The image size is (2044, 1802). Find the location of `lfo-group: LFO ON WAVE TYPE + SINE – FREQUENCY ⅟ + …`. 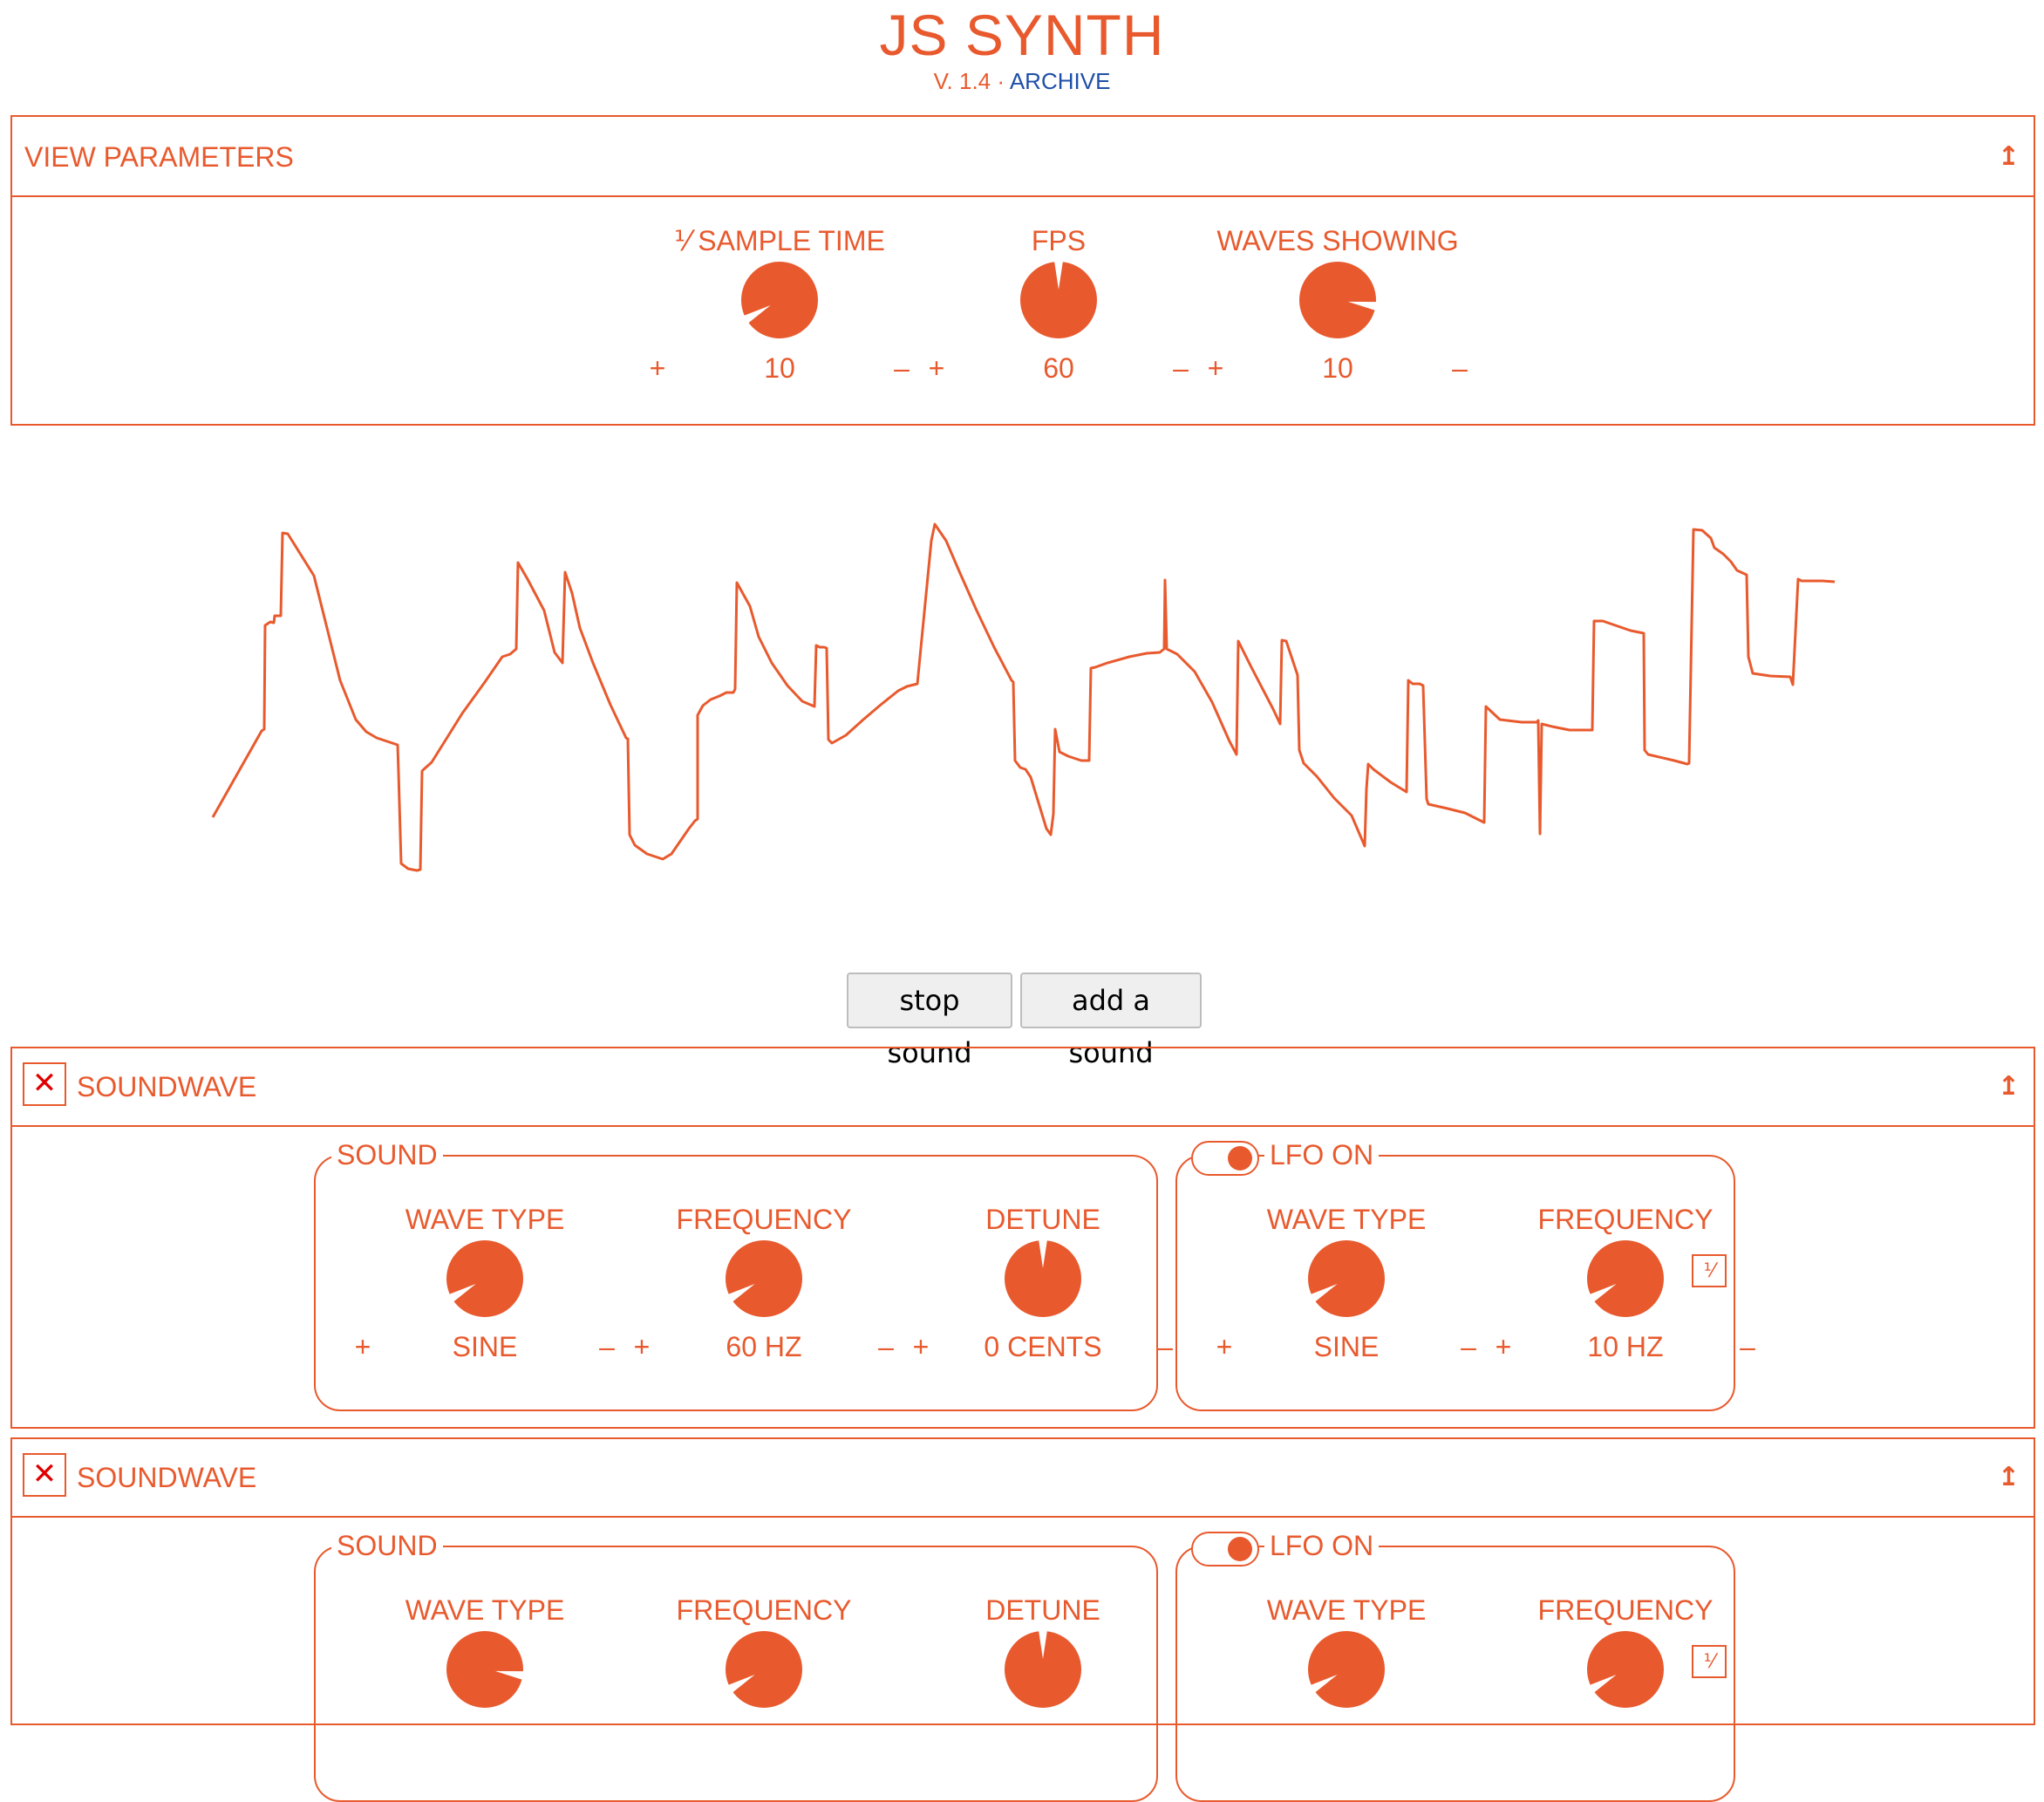

lfo-group: LFO ON WAVE TYPE + SINE – FREQUENCY ⅟ + … is located at coordinates (1465, 1273).